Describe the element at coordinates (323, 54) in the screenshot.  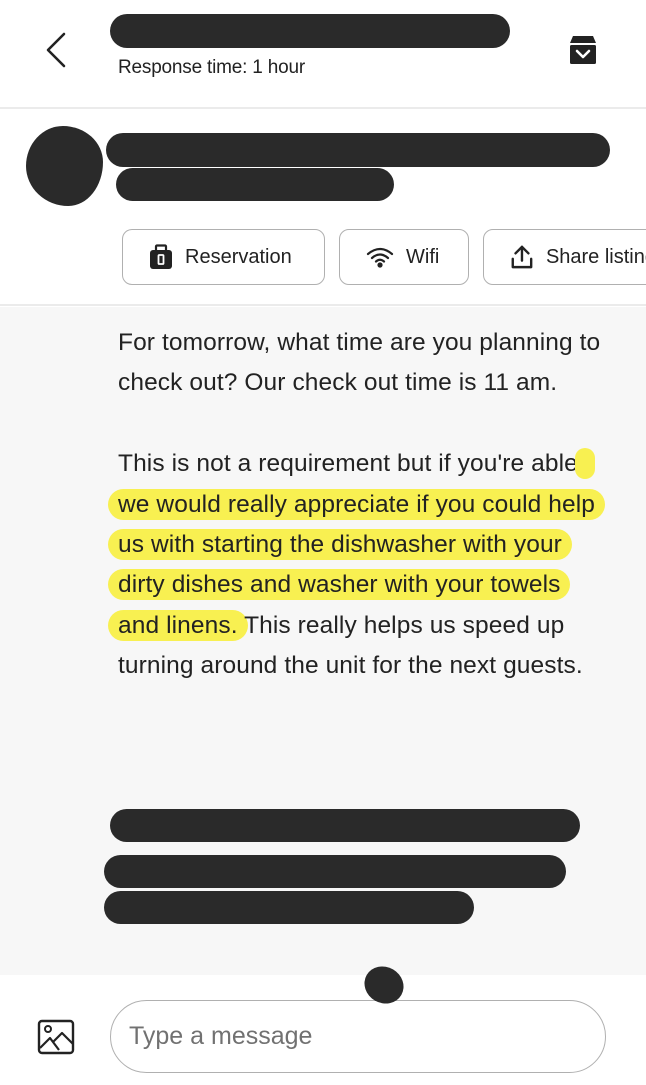
I see `conversation-header: Response time: 1 hour` at that location.